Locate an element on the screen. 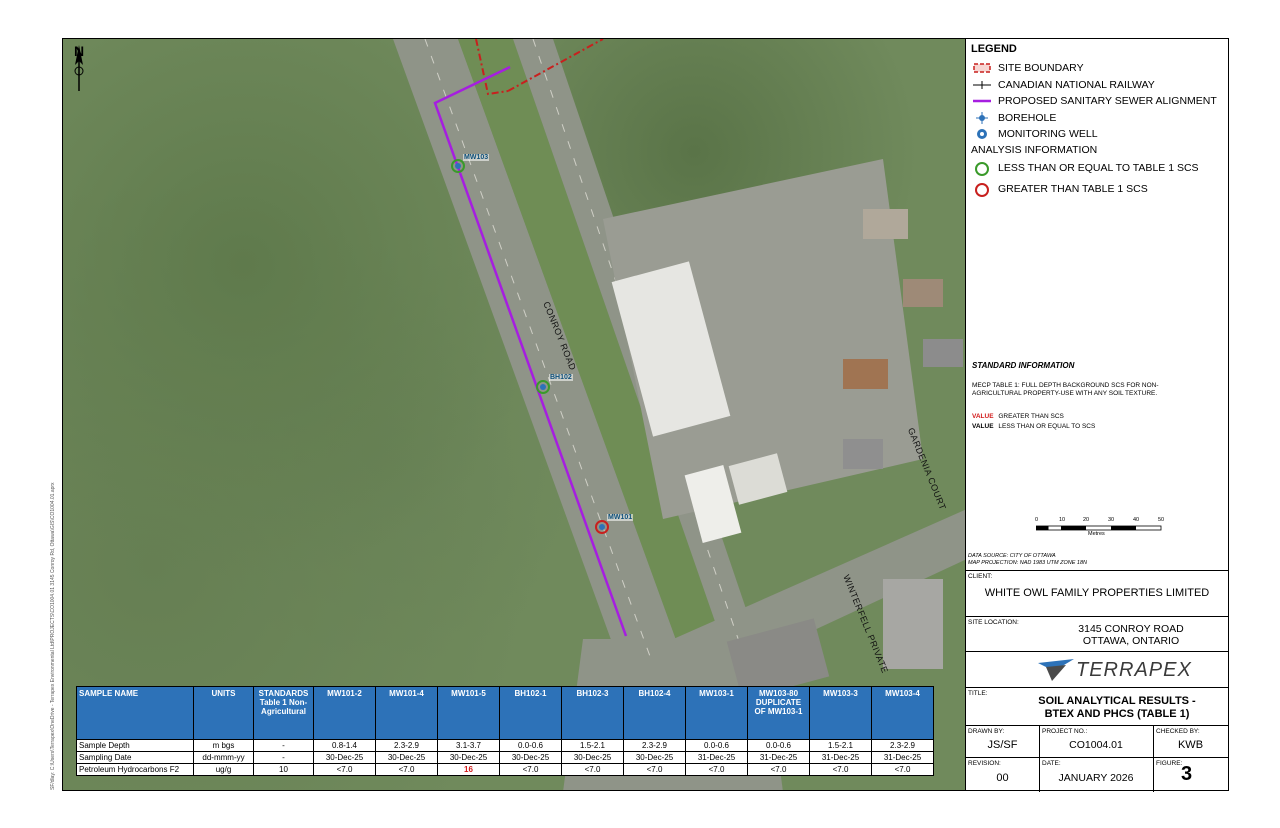 The width and height of the screenshot is (1280, 828). legend-item: CANADIAN NATIONAL RAILWAY is located at coordinates (1063, 85).